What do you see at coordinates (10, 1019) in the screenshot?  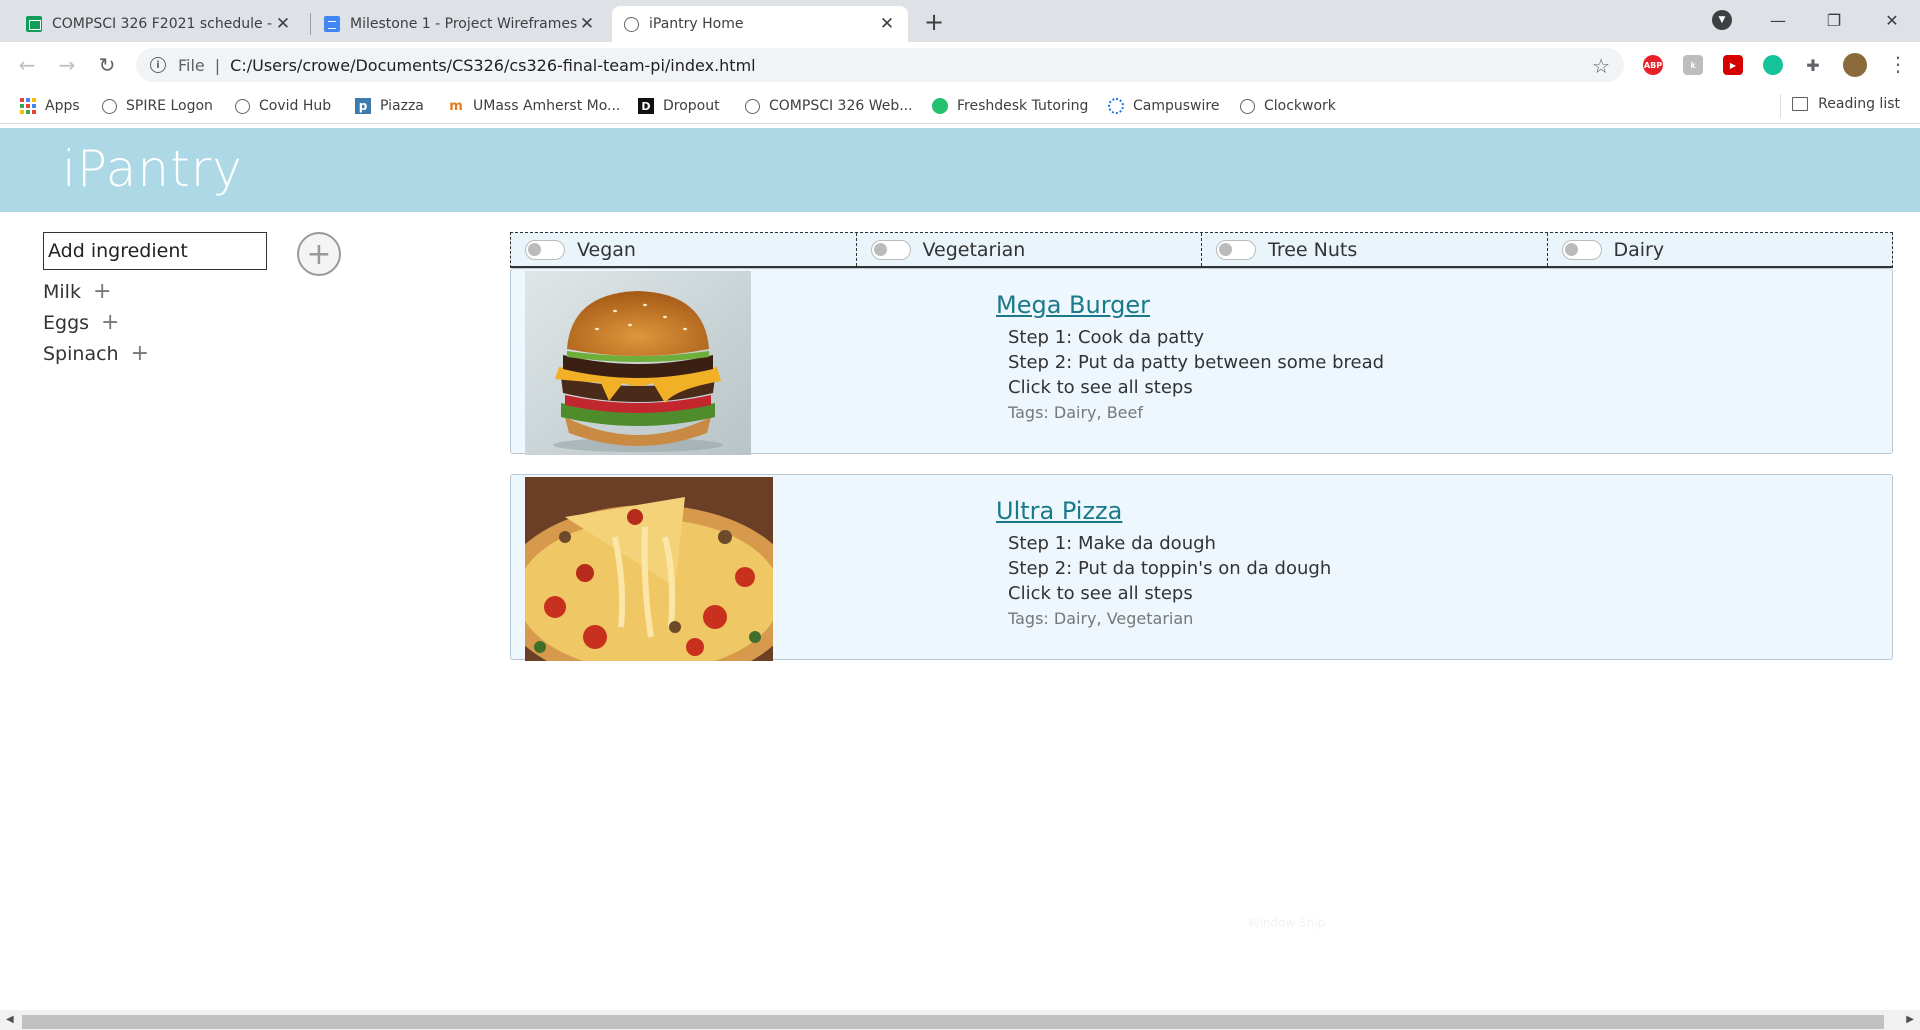 I see `scroll-left-arrow-icon: ◀` at bounding box center [10, 1019].